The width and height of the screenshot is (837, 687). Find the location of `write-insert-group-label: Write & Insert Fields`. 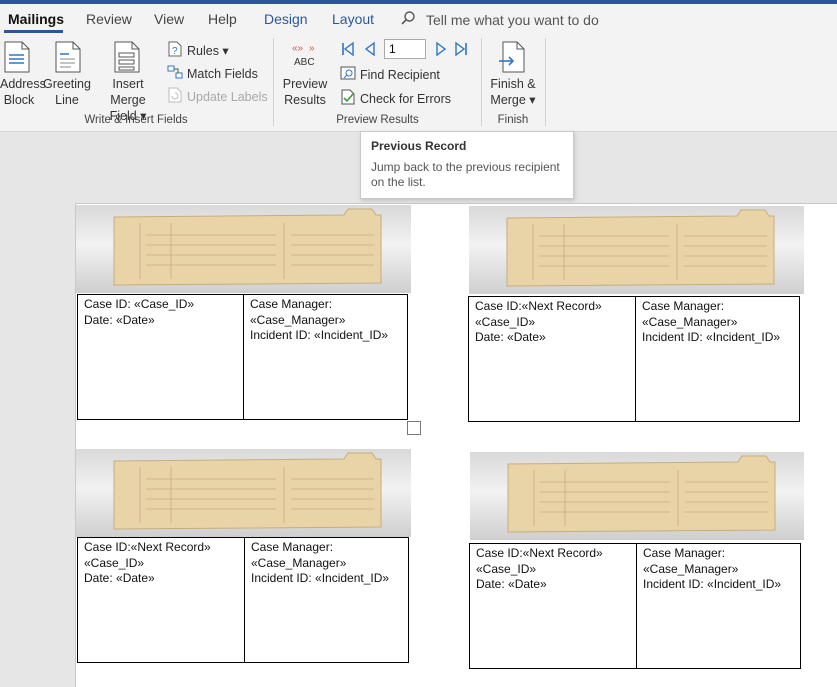

write-insert-group-label: Write & Insert Fields is located at coordinates (136, 120).